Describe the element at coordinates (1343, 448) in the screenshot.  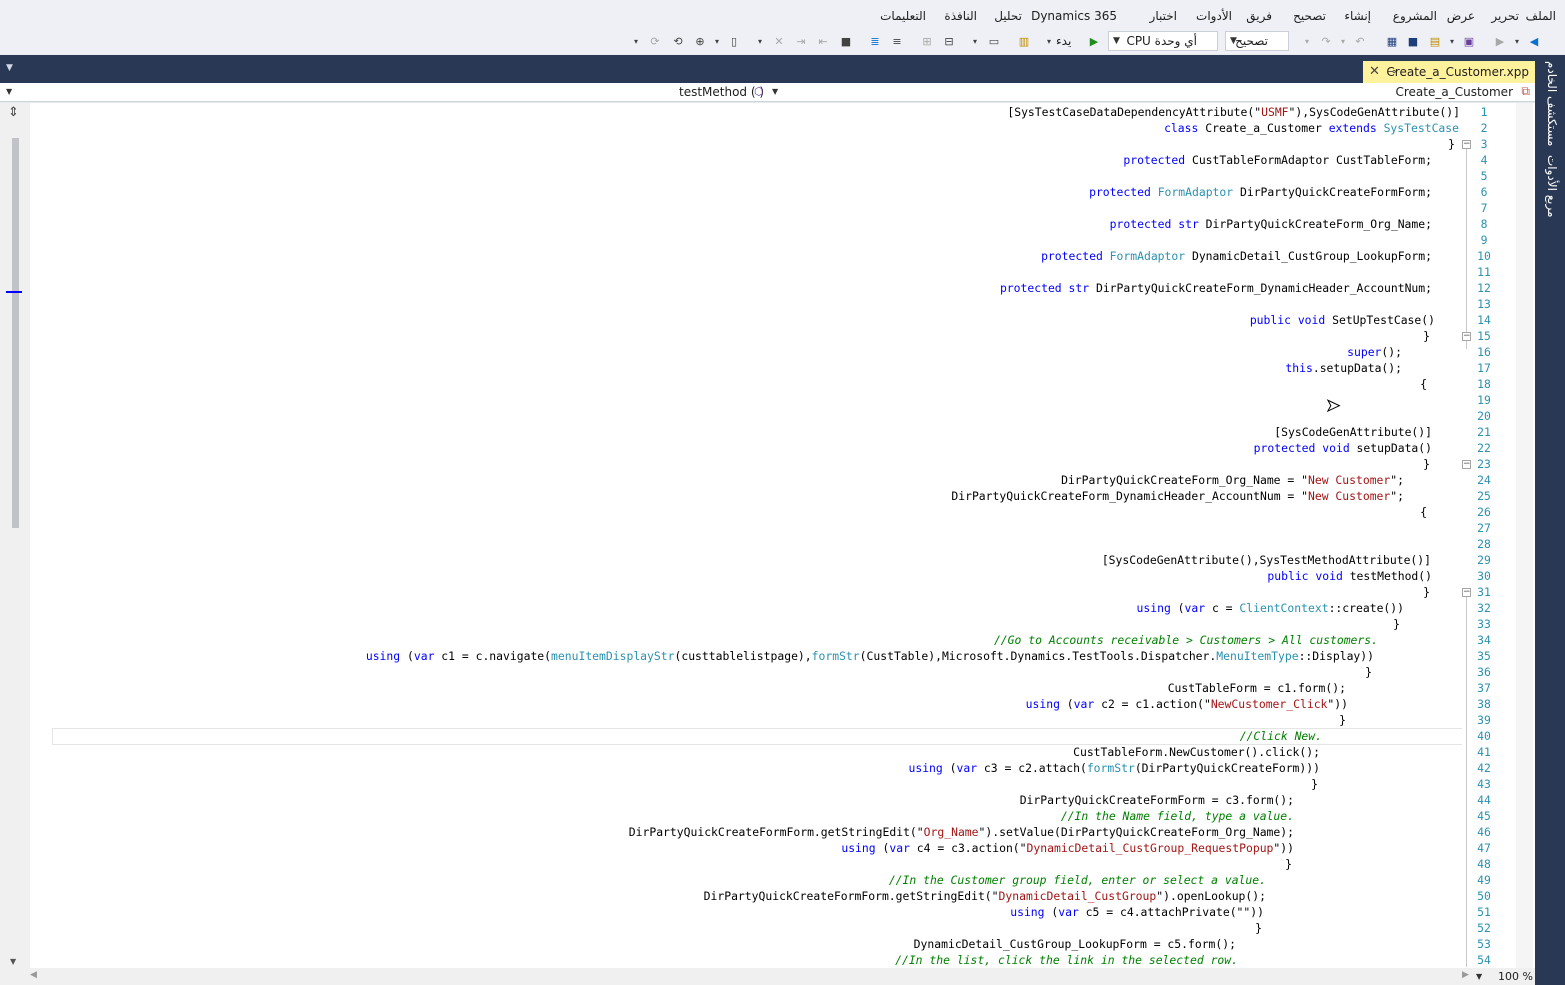
I see `code-line: protected void setupData()` at that location.